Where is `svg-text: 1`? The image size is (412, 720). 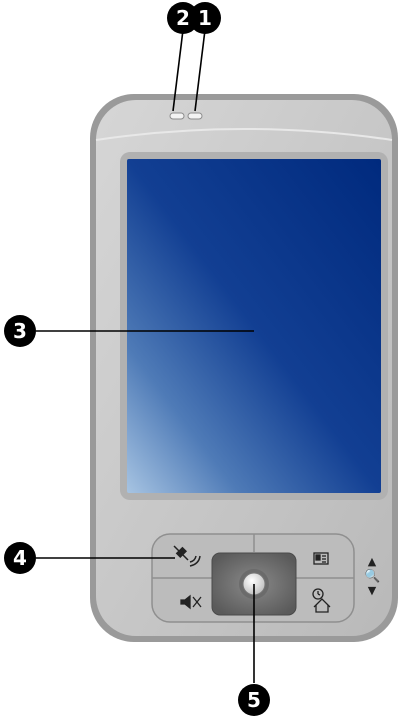 svg-text: 1 is located at coordinates (205, 18).